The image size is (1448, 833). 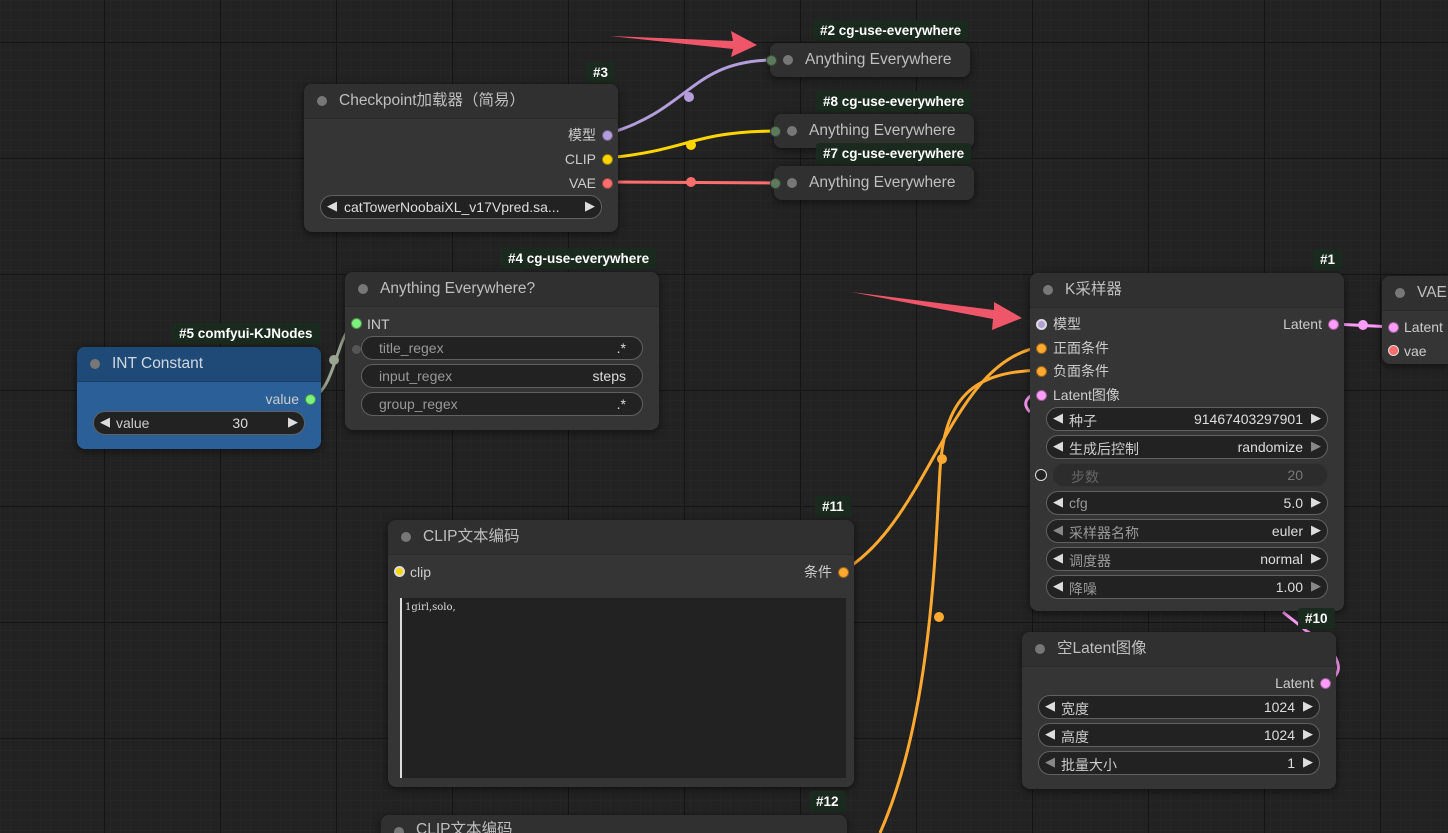 I want to click on clip-text-encode-node-11: CLIP文本编码 clip 条件 1girl,solo,, so click(x=621, y=653).